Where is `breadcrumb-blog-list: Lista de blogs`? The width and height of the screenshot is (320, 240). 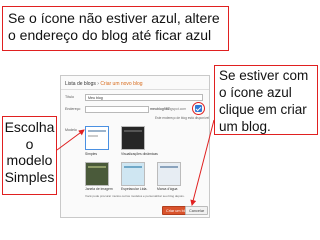 breadcrumb-blog-list: Lista de blogs is located at coordinates (80, 84).